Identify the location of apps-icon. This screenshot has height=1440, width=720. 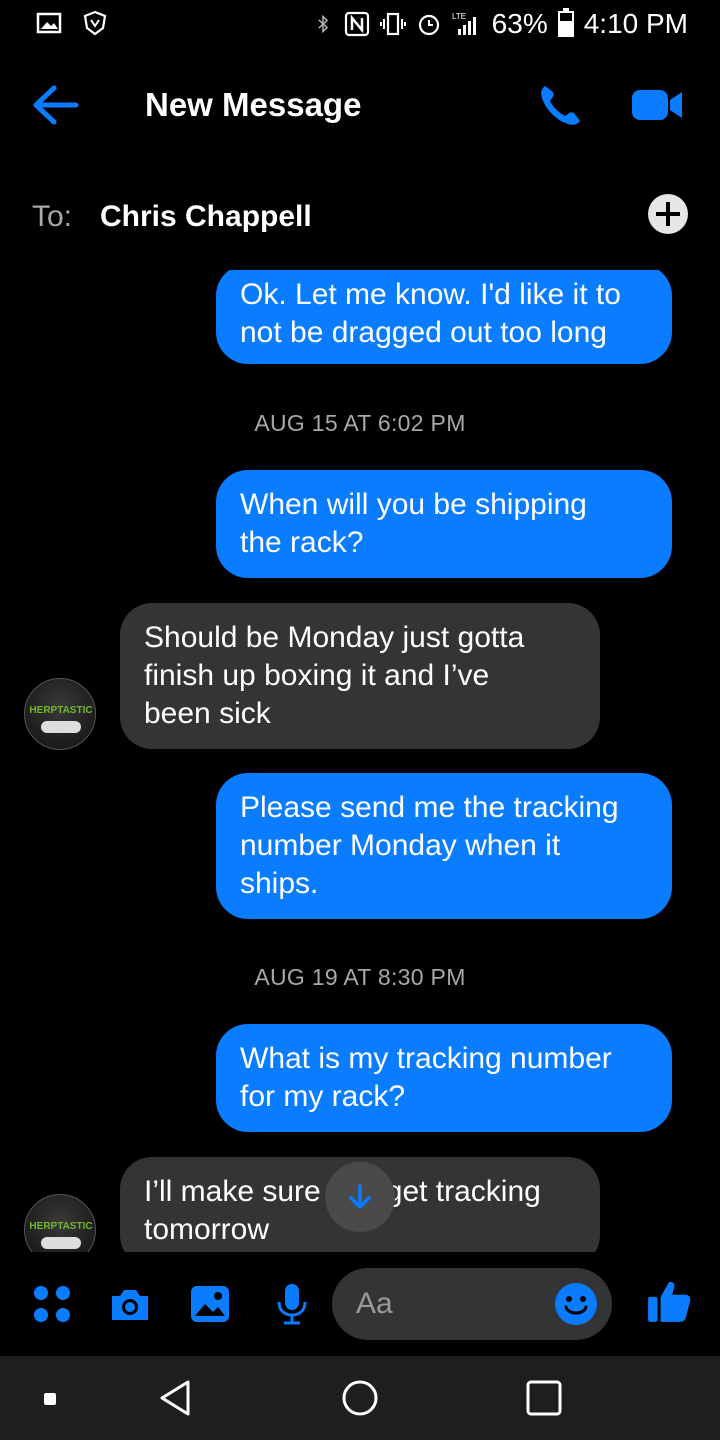
(52, 1304).